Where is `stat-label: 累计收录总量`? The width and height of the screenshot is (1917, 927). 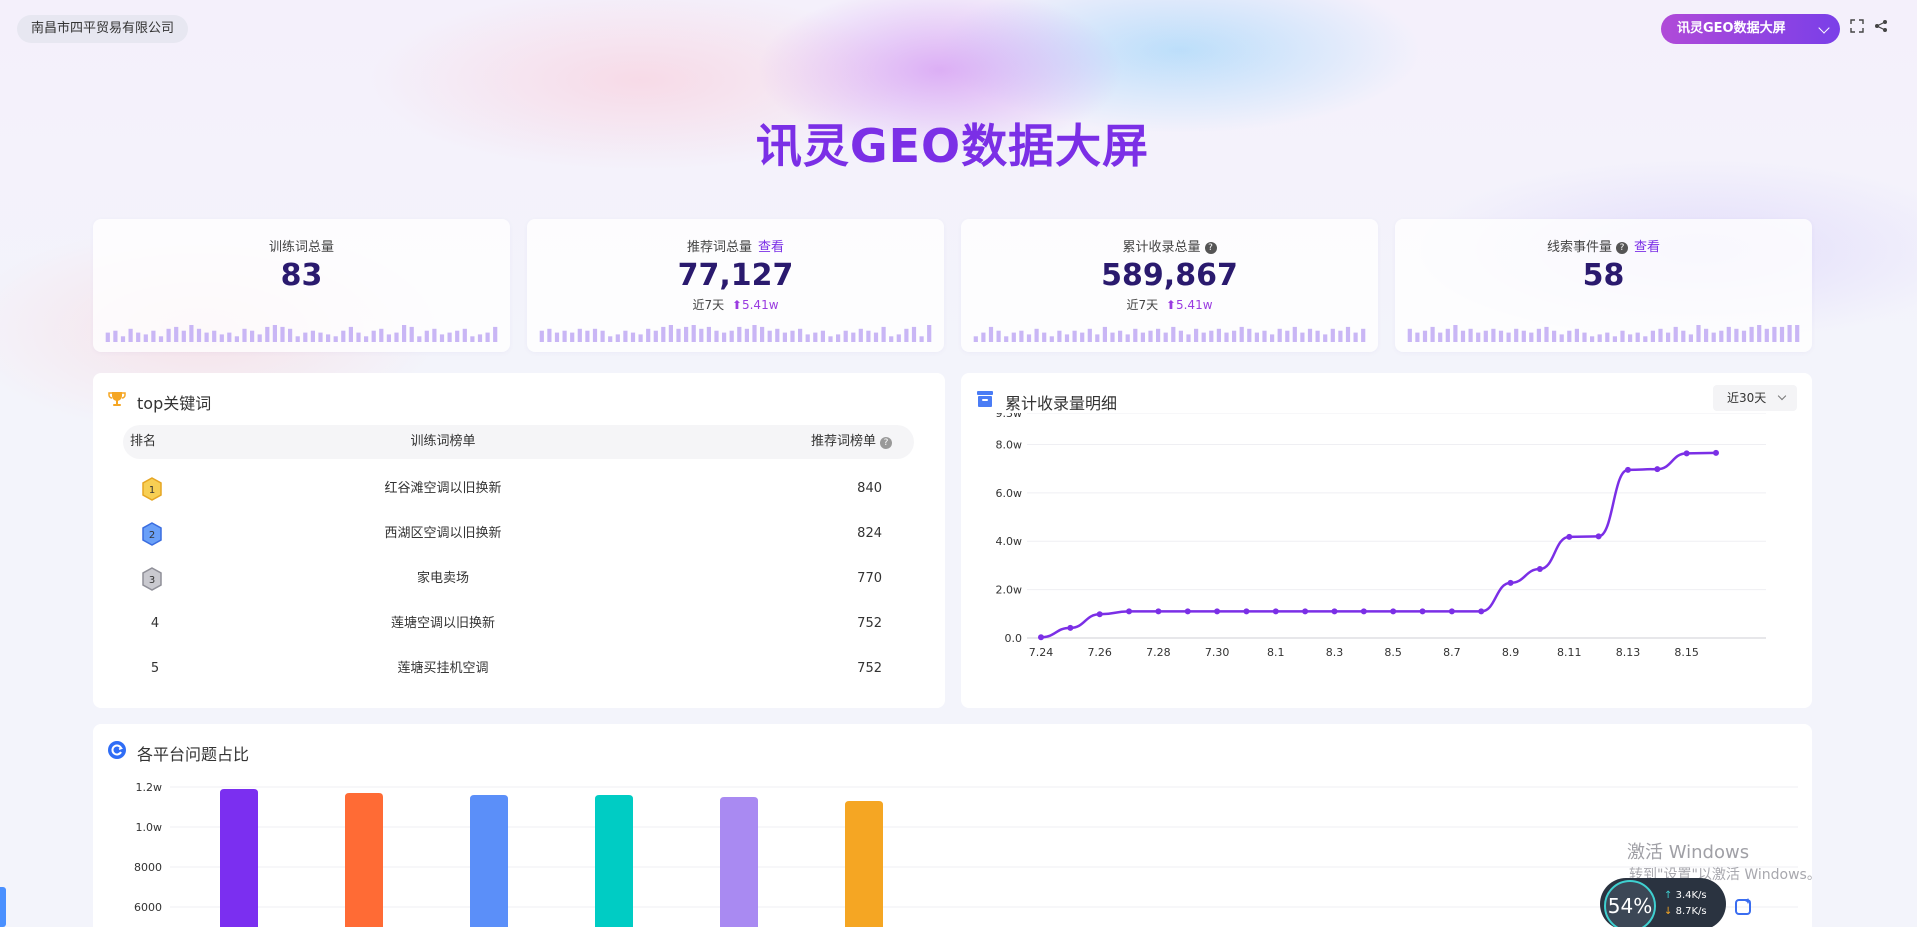 stat-label: 累计收录总量 is located at coordinates (1161, 247).